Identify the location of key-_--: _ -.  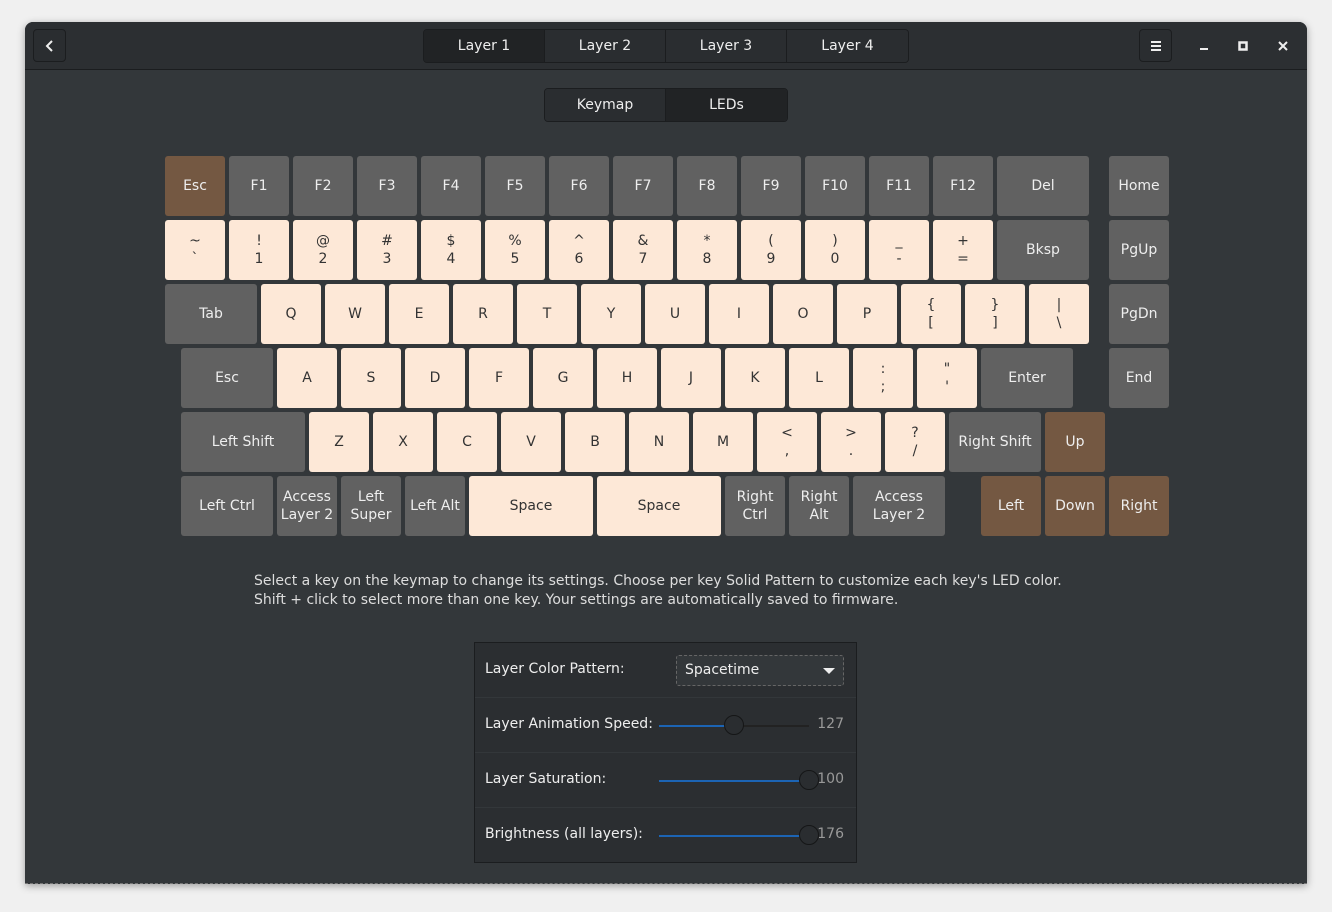
(899, 250).